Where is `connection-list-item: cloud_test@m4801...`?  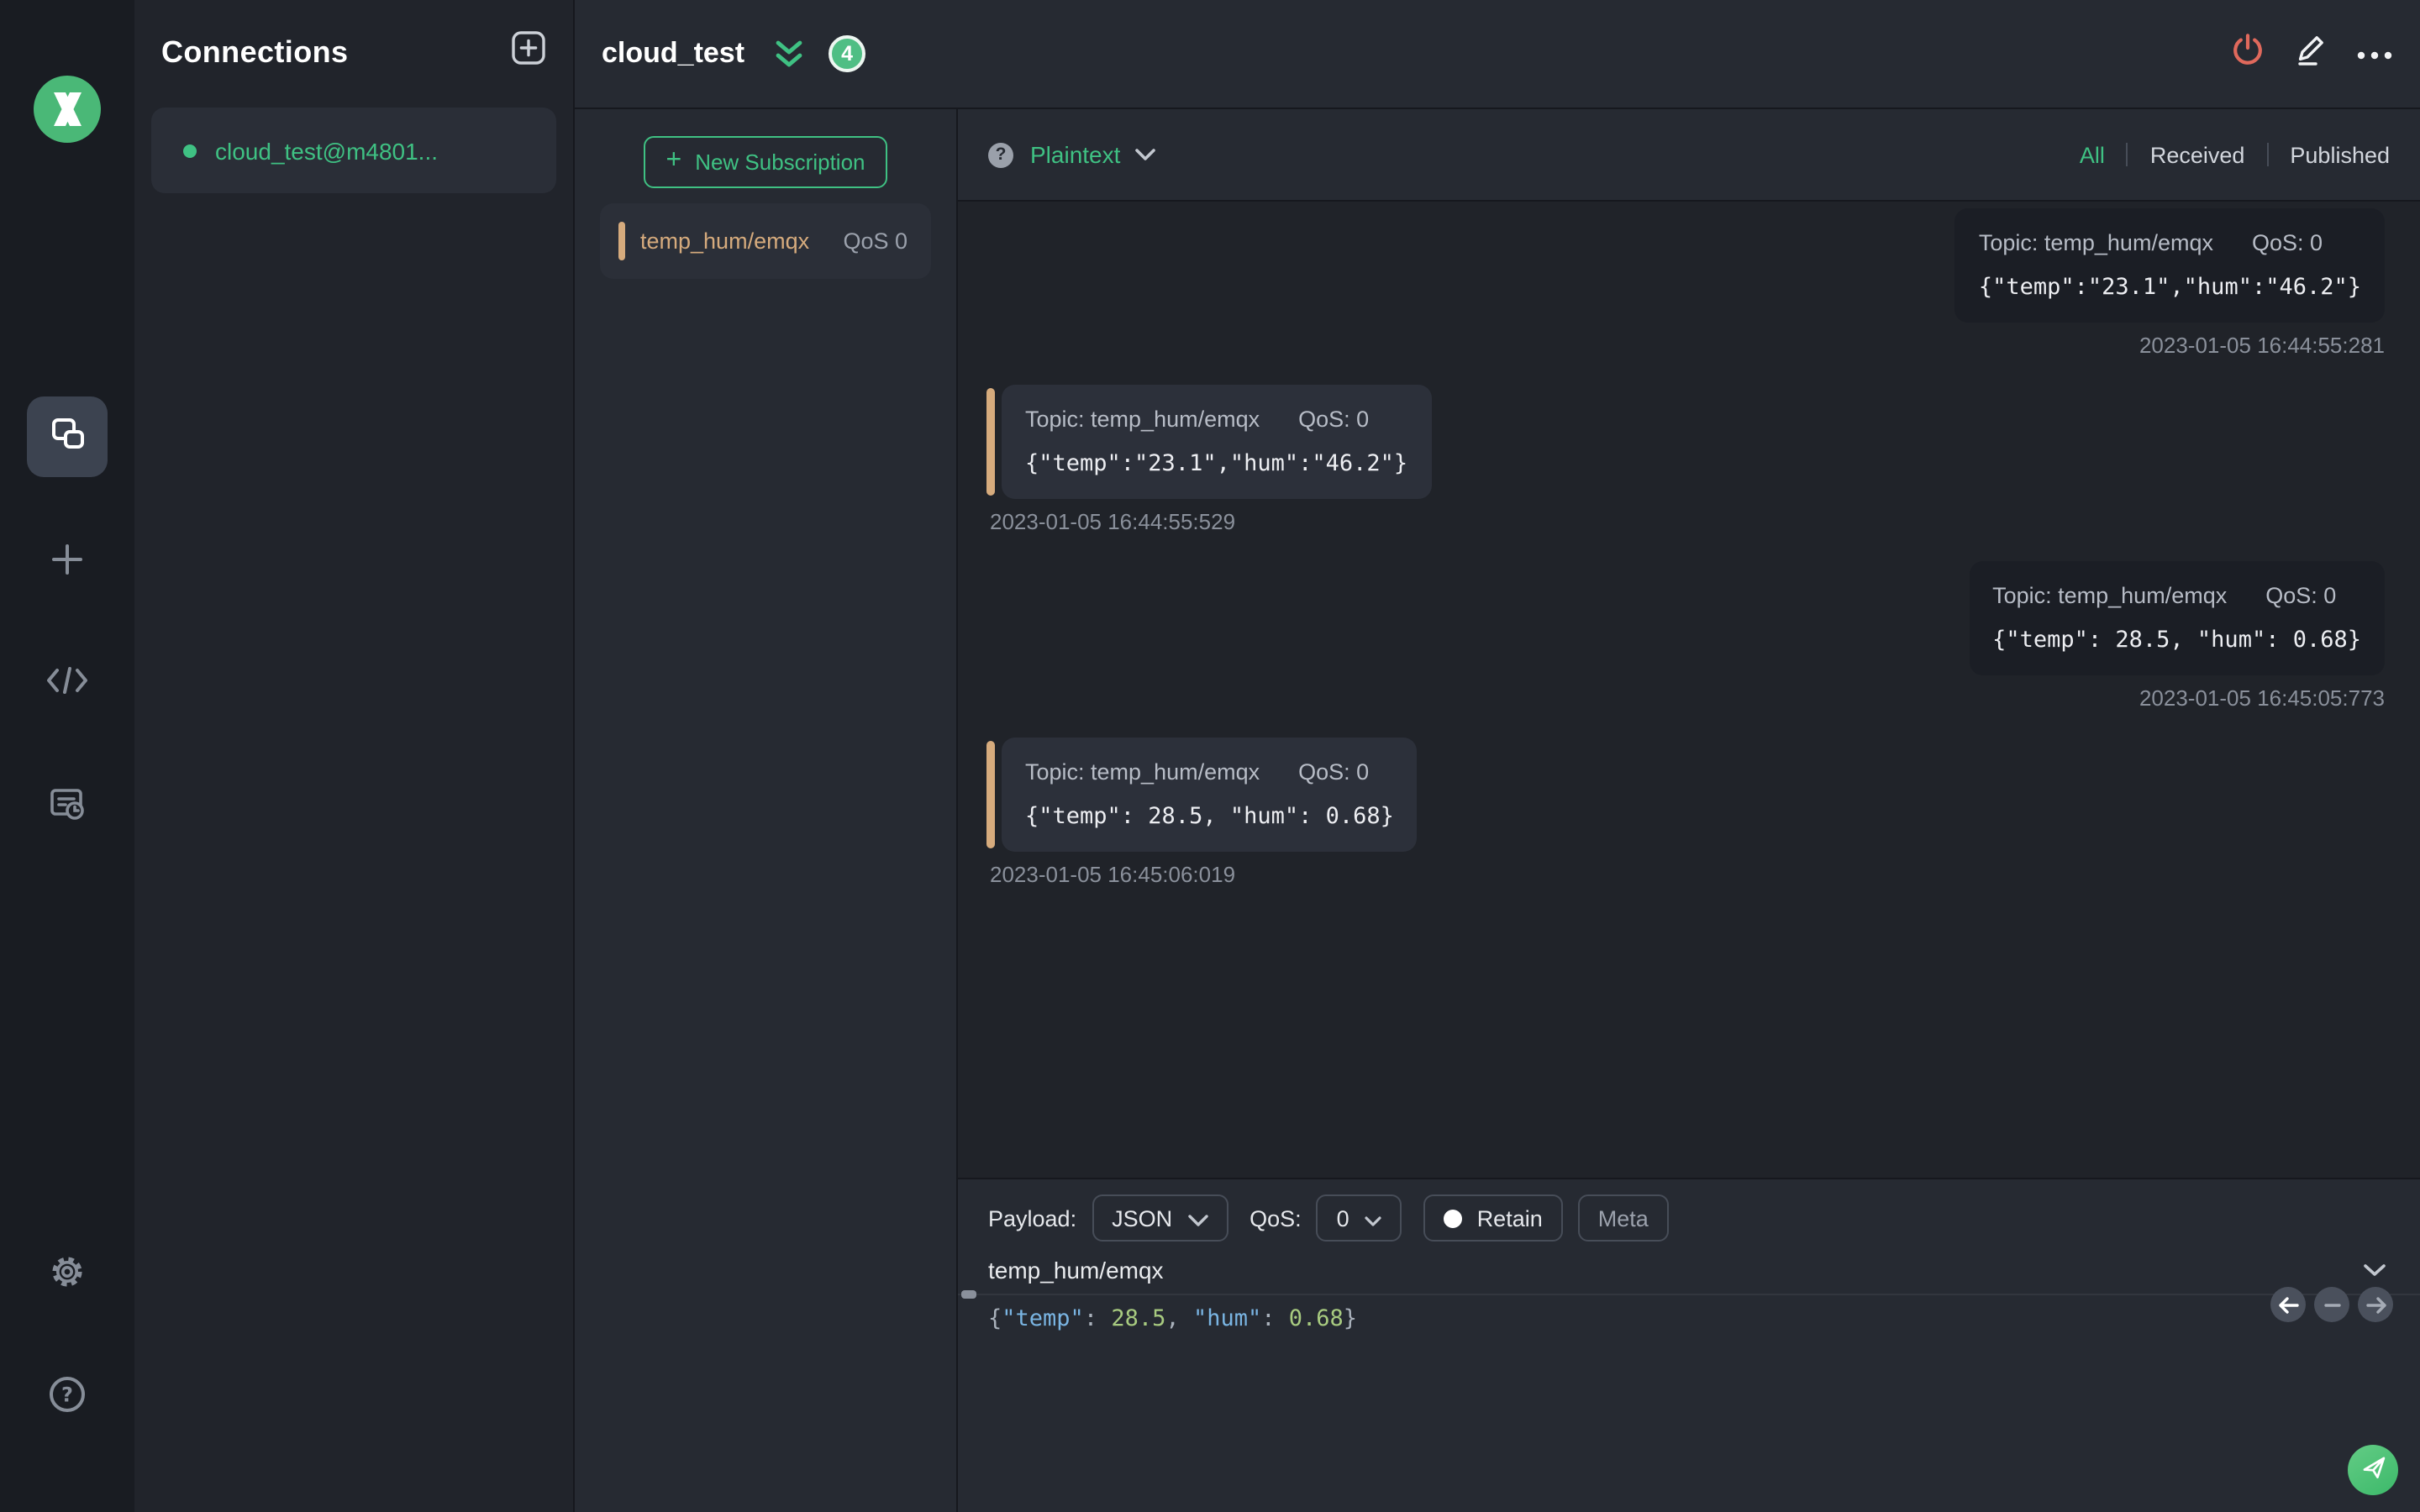 connection-list-item: cloud_test@m4801... is located at coordinates (353, 150).